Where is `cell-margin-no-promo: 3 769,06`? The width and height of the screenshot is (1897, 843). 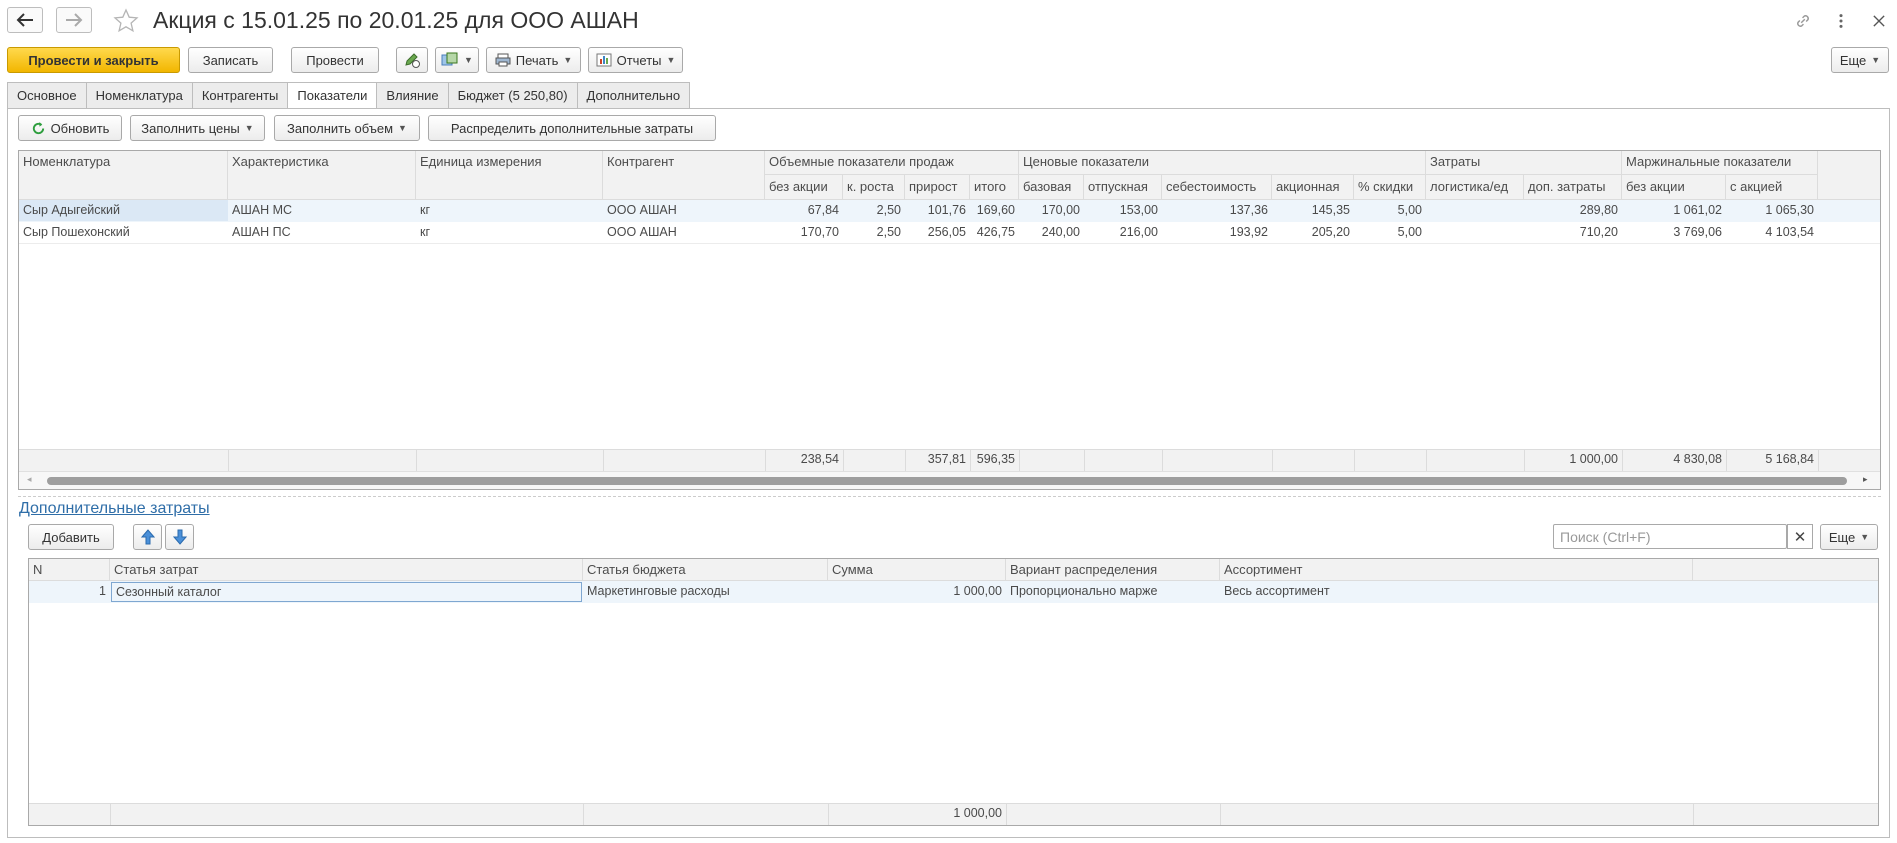
cell-margin-no-promo: 3 769,06 is located at coordinates (1674, 232).